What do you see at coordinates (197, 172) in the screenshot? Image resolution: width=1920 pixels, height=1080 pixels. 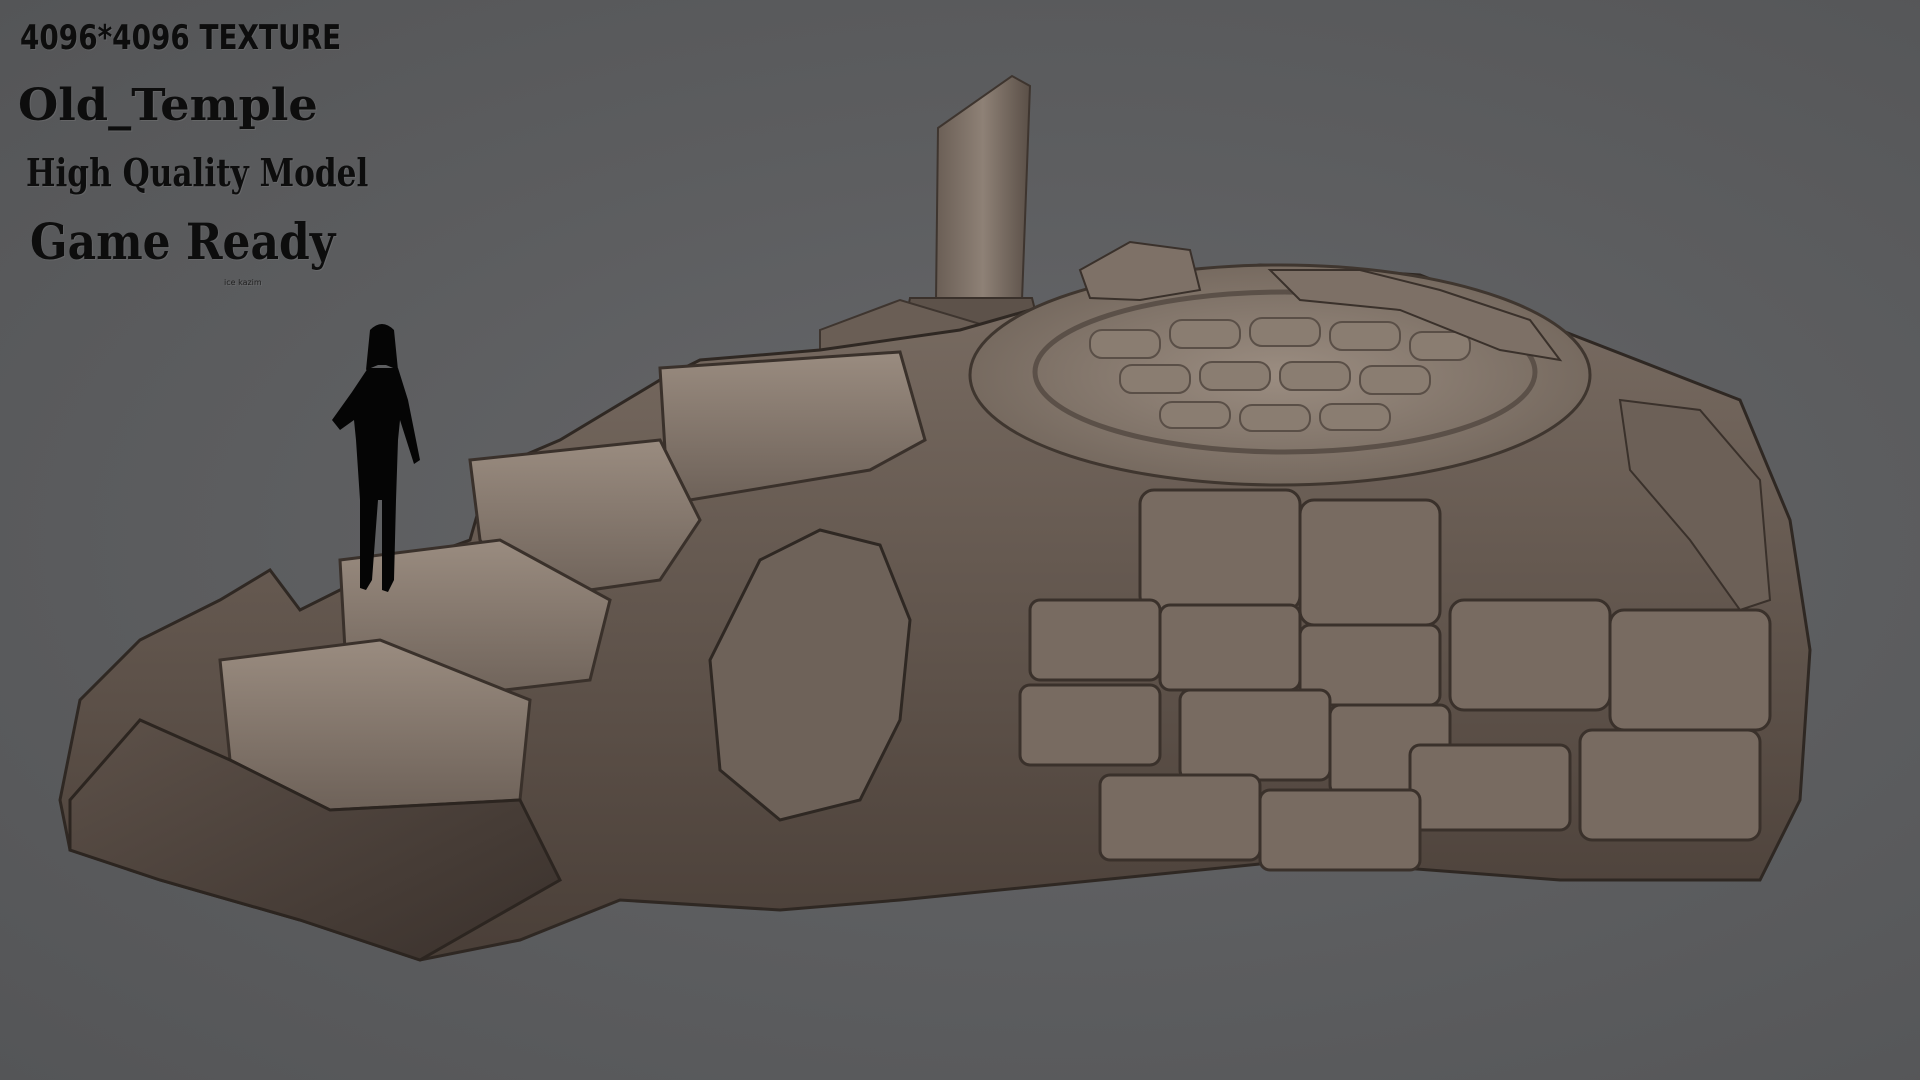 I see `quality-label: High Quality Model` at bounding box center [197, 172].